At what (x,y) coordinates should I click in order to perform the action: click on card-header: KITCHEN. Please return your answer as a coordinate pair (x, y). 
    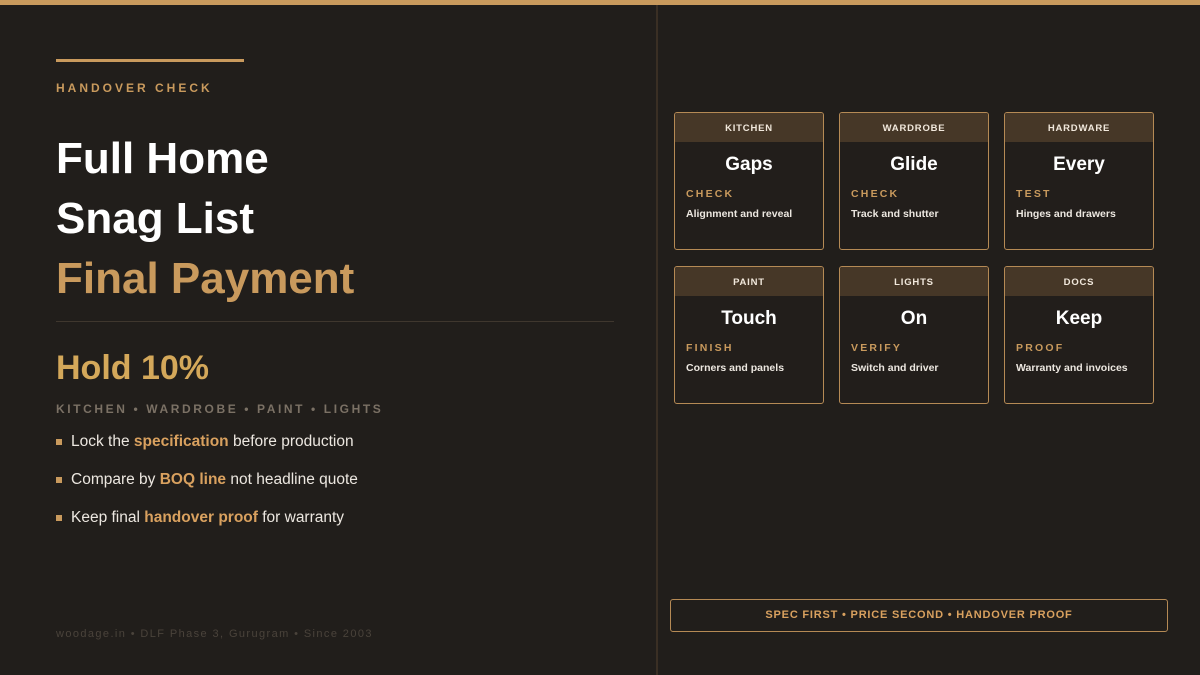
    Looking at the image, I should click on (749, 127).